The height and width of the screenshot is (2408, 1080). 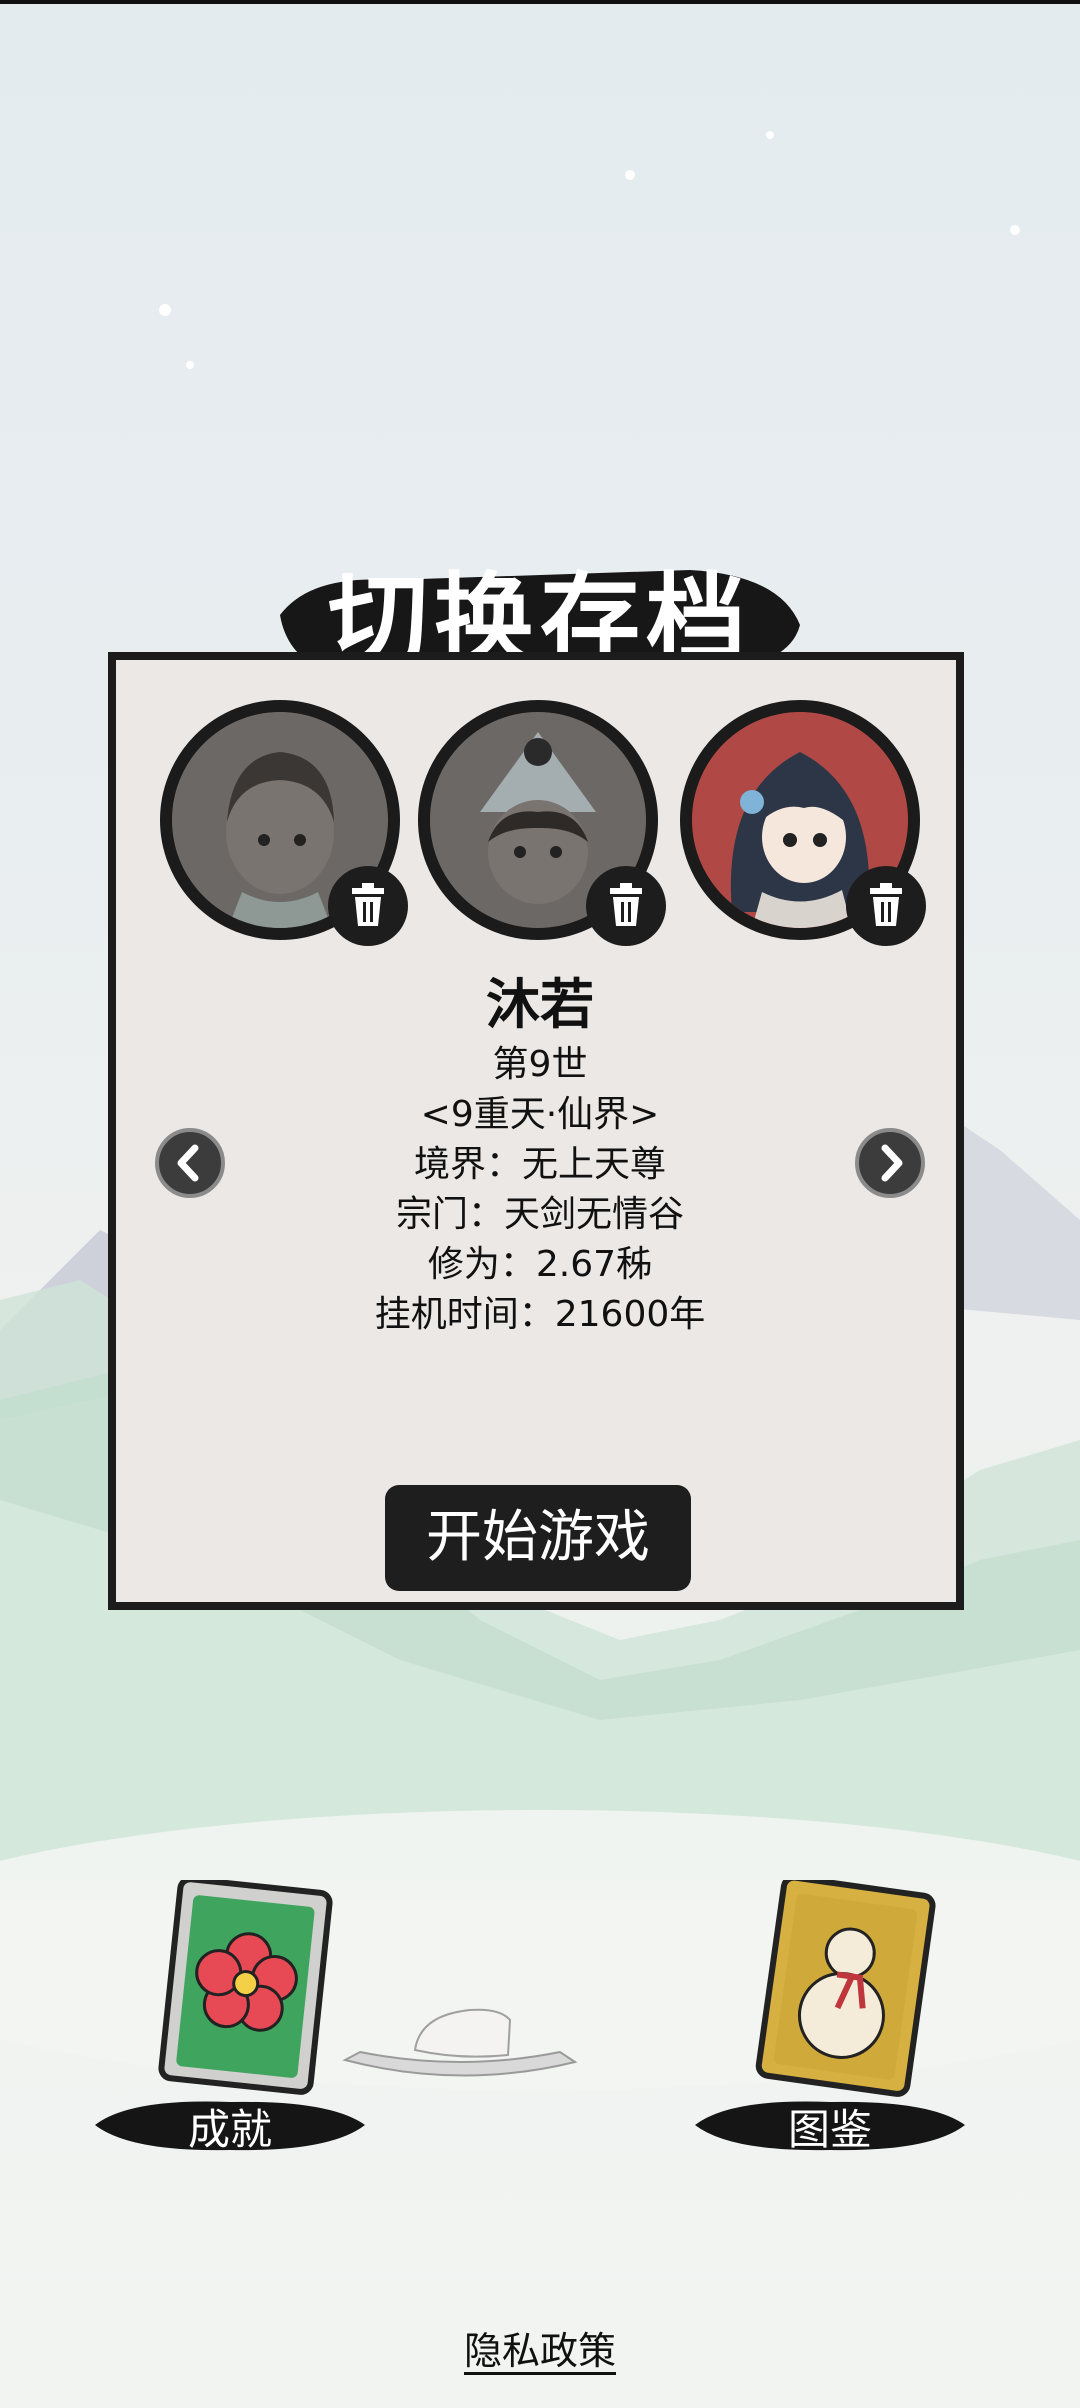 What do you see at coordinates (538, 1538) in the screenshot?
I see `start-game-button: 开始游戏` at bounding box center [538, 1538].